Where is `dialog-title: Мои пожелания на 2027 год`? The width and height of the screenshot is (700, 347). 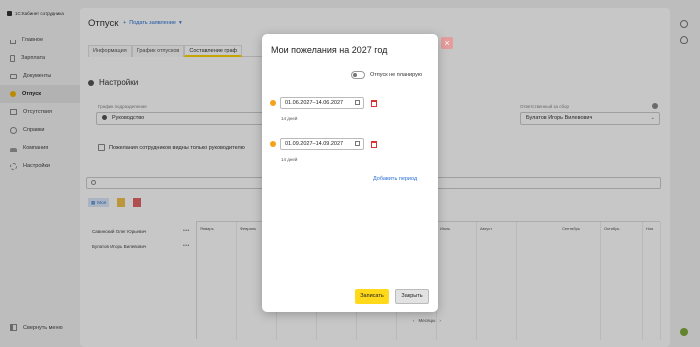 dialog-title: Мои пожелания на 2027 год is located at coordinates (329, 50).